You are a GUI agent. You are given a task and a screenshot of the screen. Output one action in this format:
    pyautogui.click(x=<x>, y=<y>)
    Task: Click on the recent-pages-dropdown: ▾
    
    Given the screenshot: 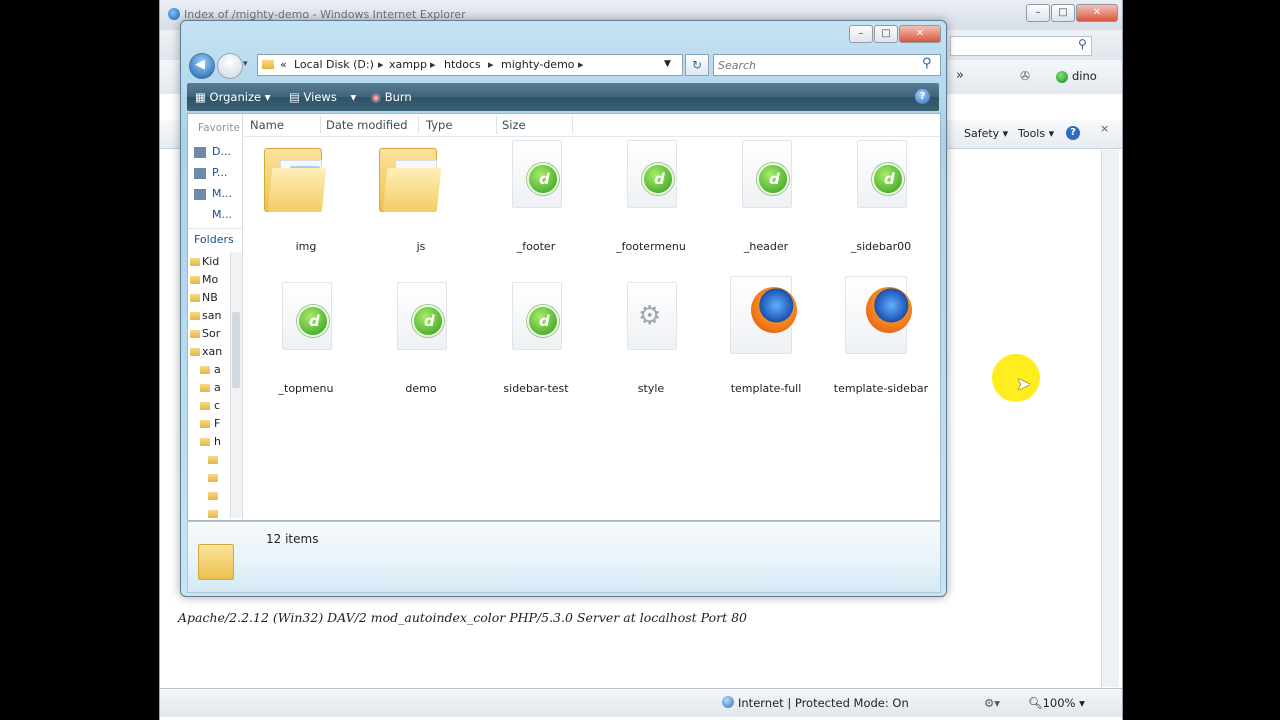 What is the action you would take?
    pyautogui.click(x=245, y=64)
    